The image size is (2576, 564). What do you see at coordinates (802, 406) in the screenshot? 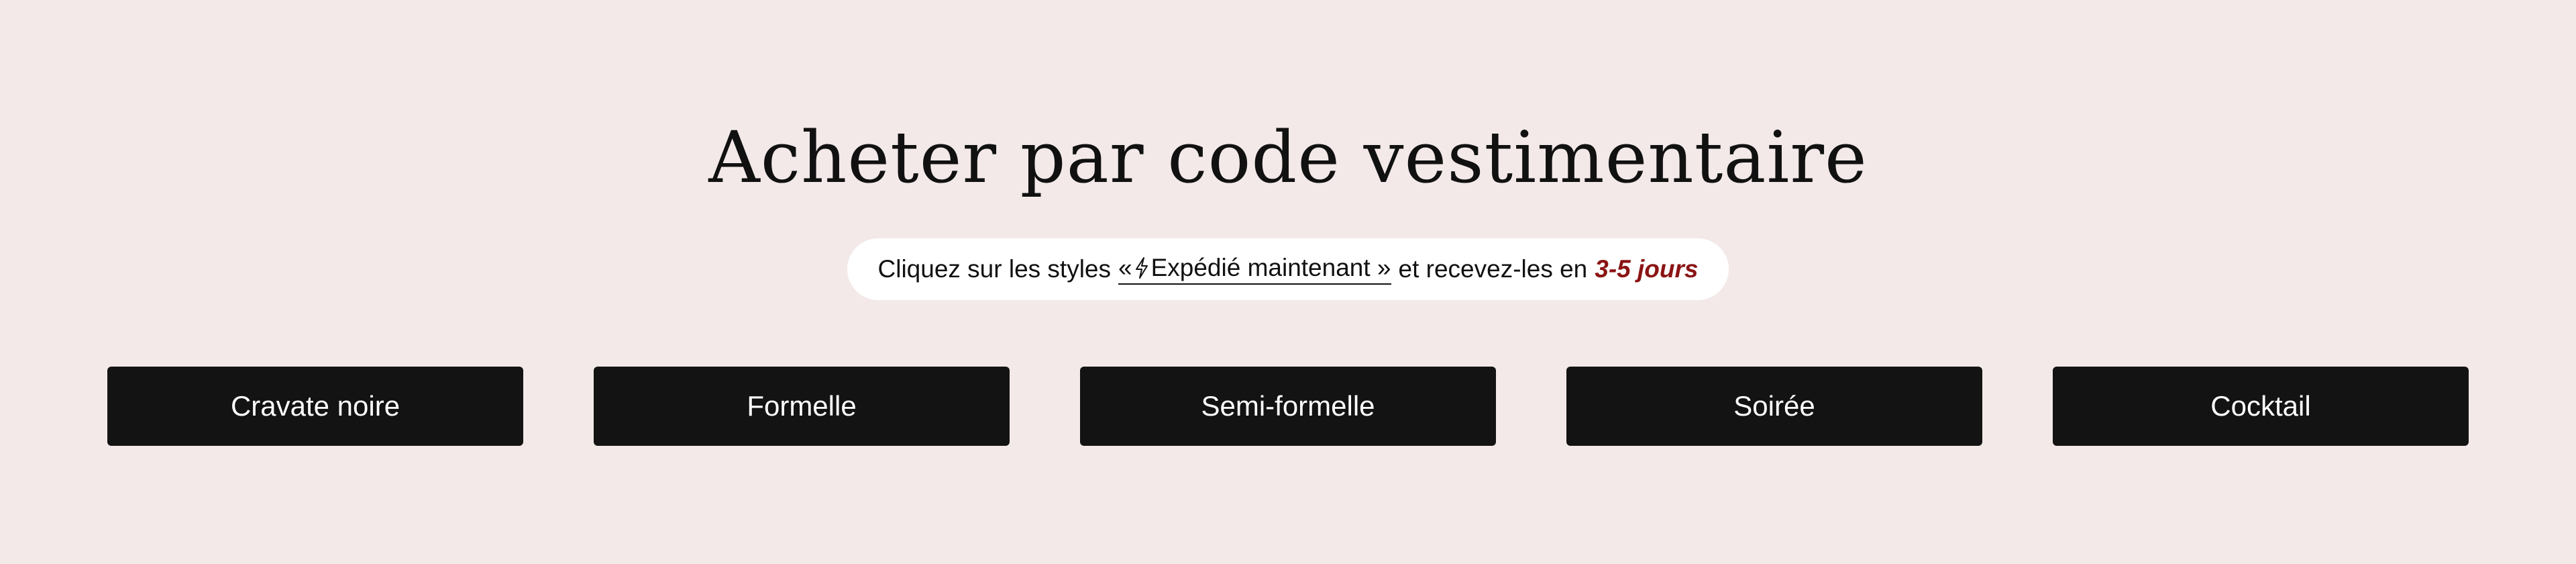
I see `formal-button: Formelle` at bounding box center [802, 406].